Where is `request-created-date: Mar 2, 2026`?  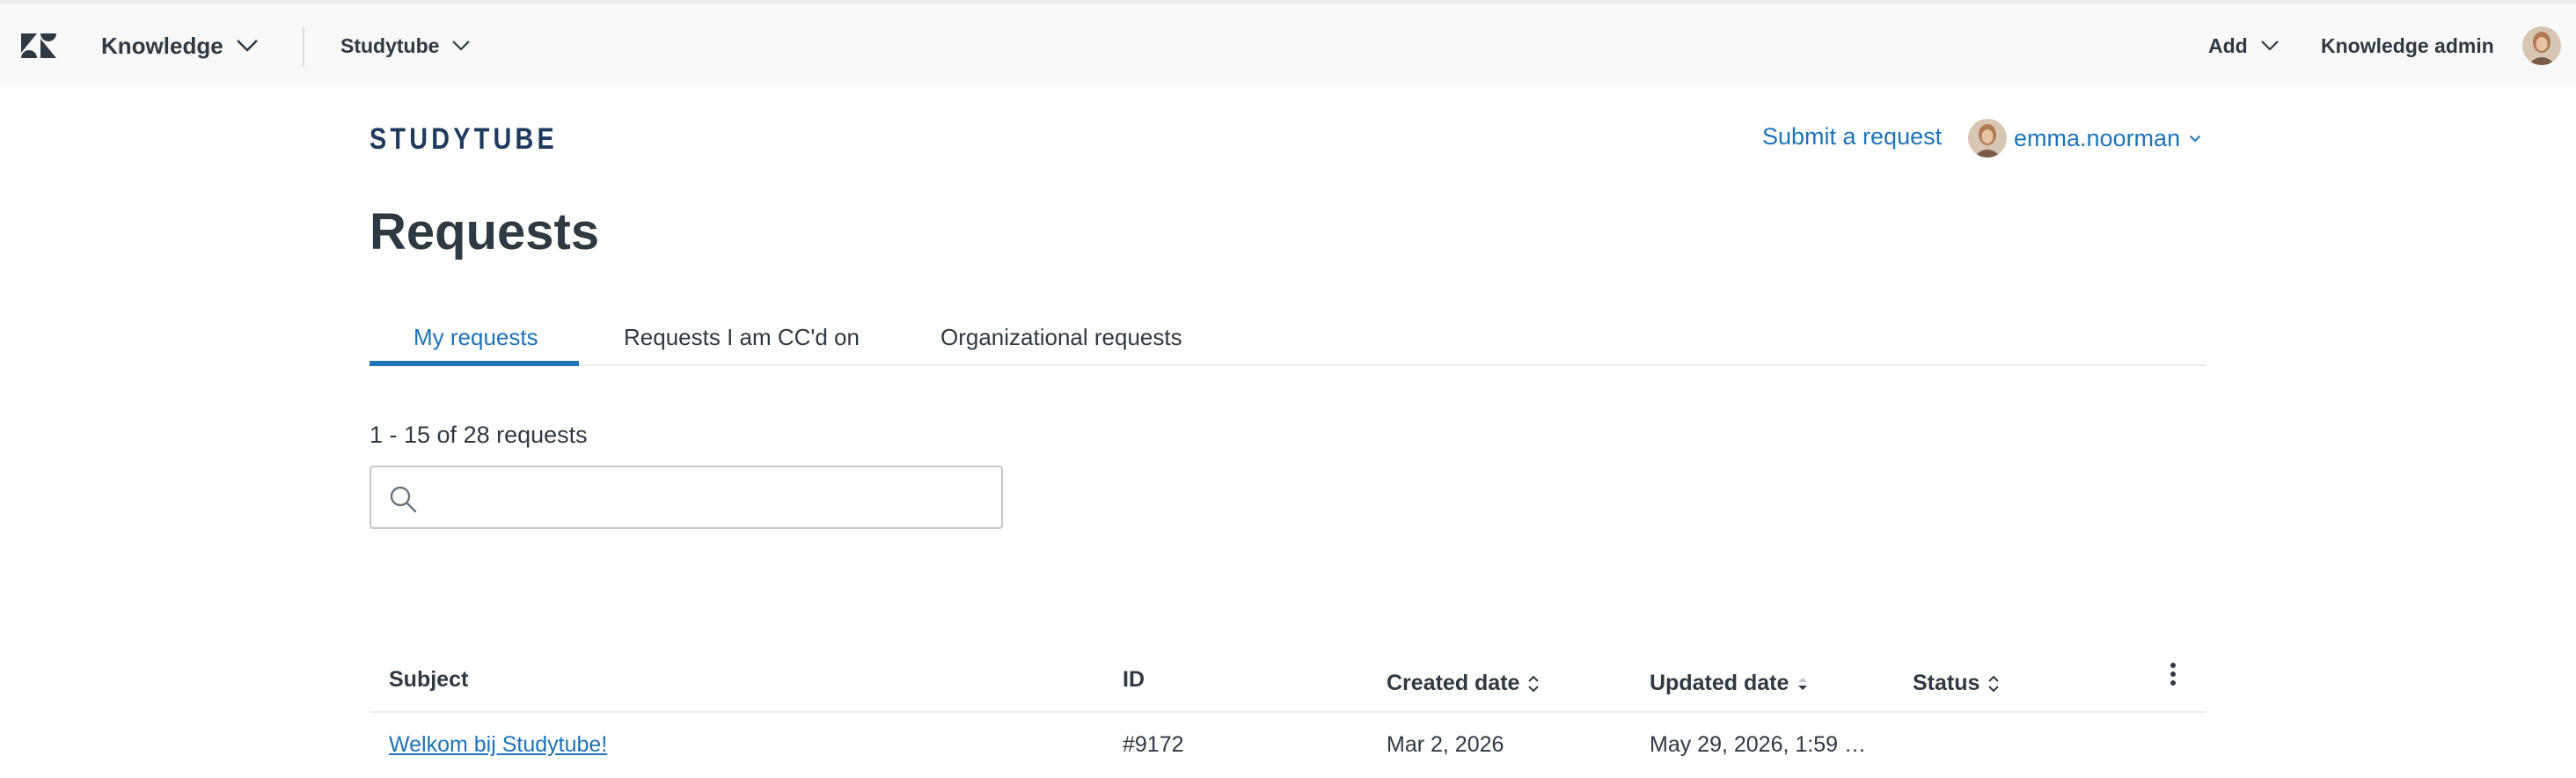 request-created-date: Mar 2, 2026 is located at coordinates (1445, 744).